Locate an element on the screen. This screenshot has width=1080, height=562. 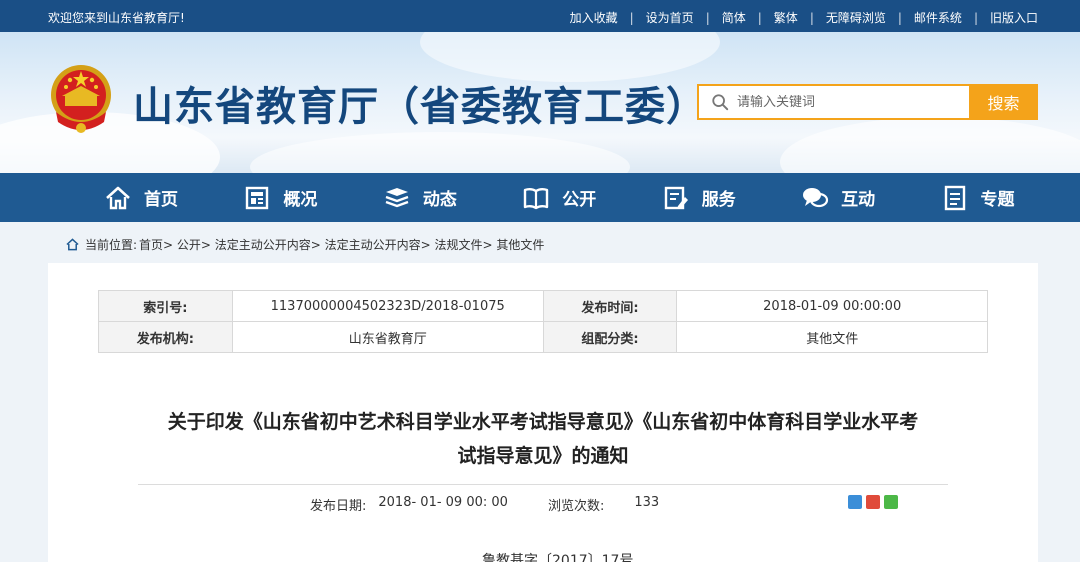
main-nav: 首页 概况 动态 公开 服务 互动 专题 is located at coordinates (540, 197).